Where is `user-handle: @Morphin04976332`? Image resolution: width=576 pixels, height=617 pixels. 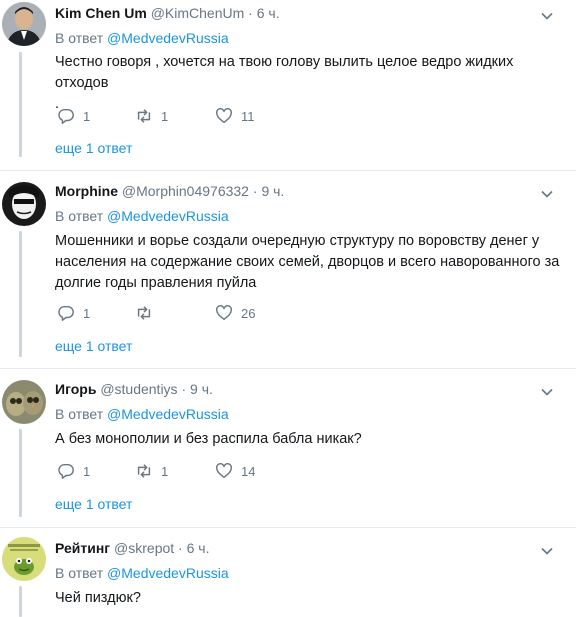 user-handle: @Morphin04976332 is located at coordinates (185, 191).